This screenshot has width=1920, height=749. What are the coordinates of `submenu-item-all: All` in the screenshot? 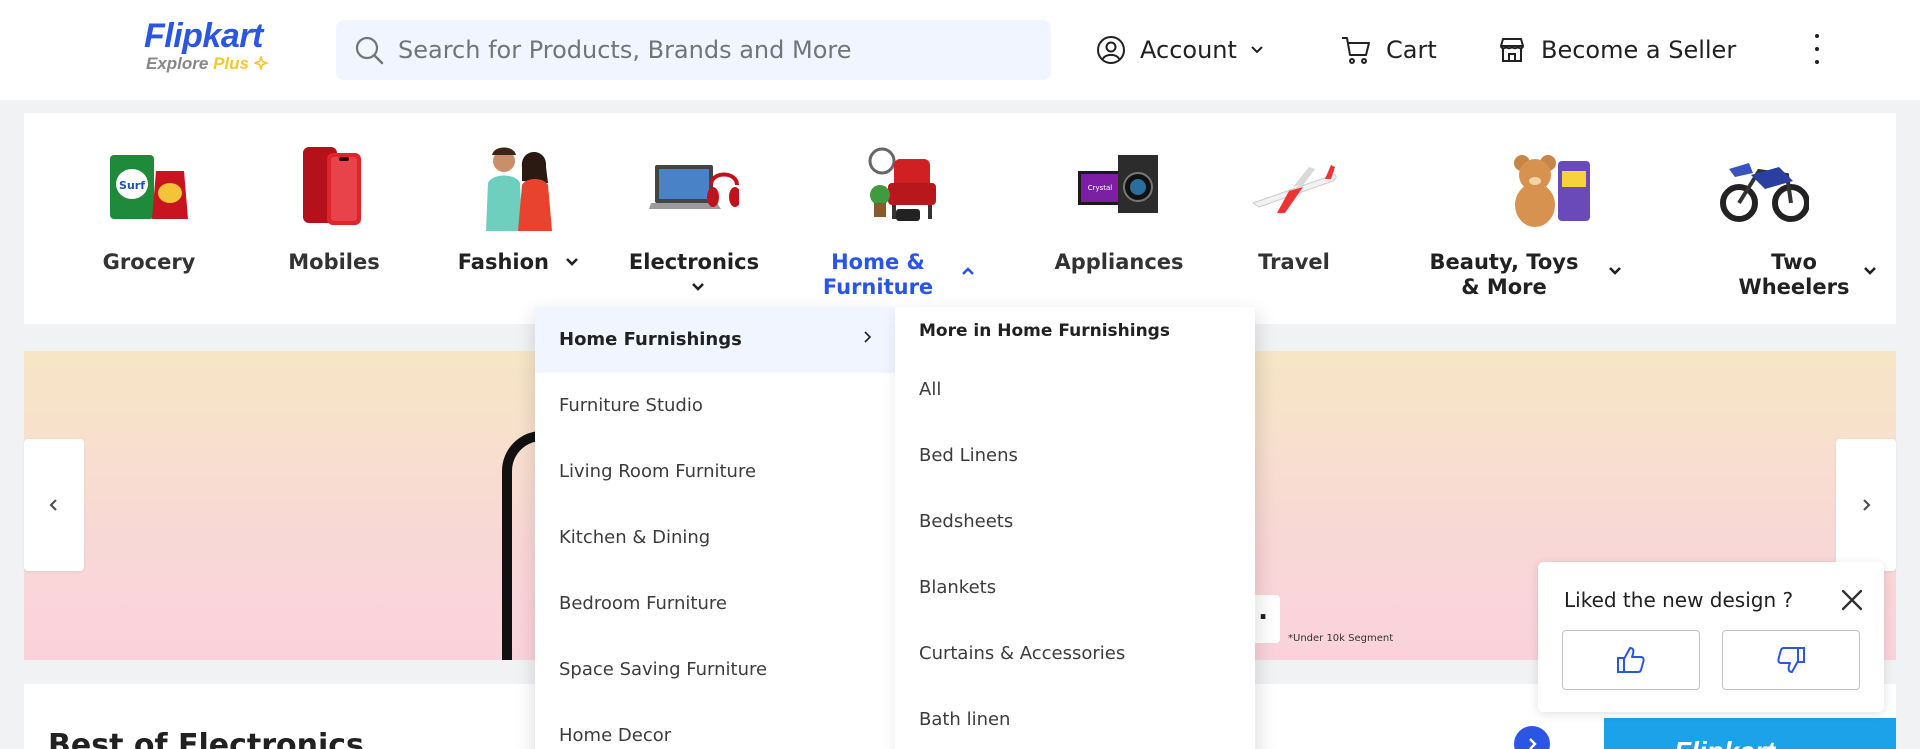 It's located at (930, 389).